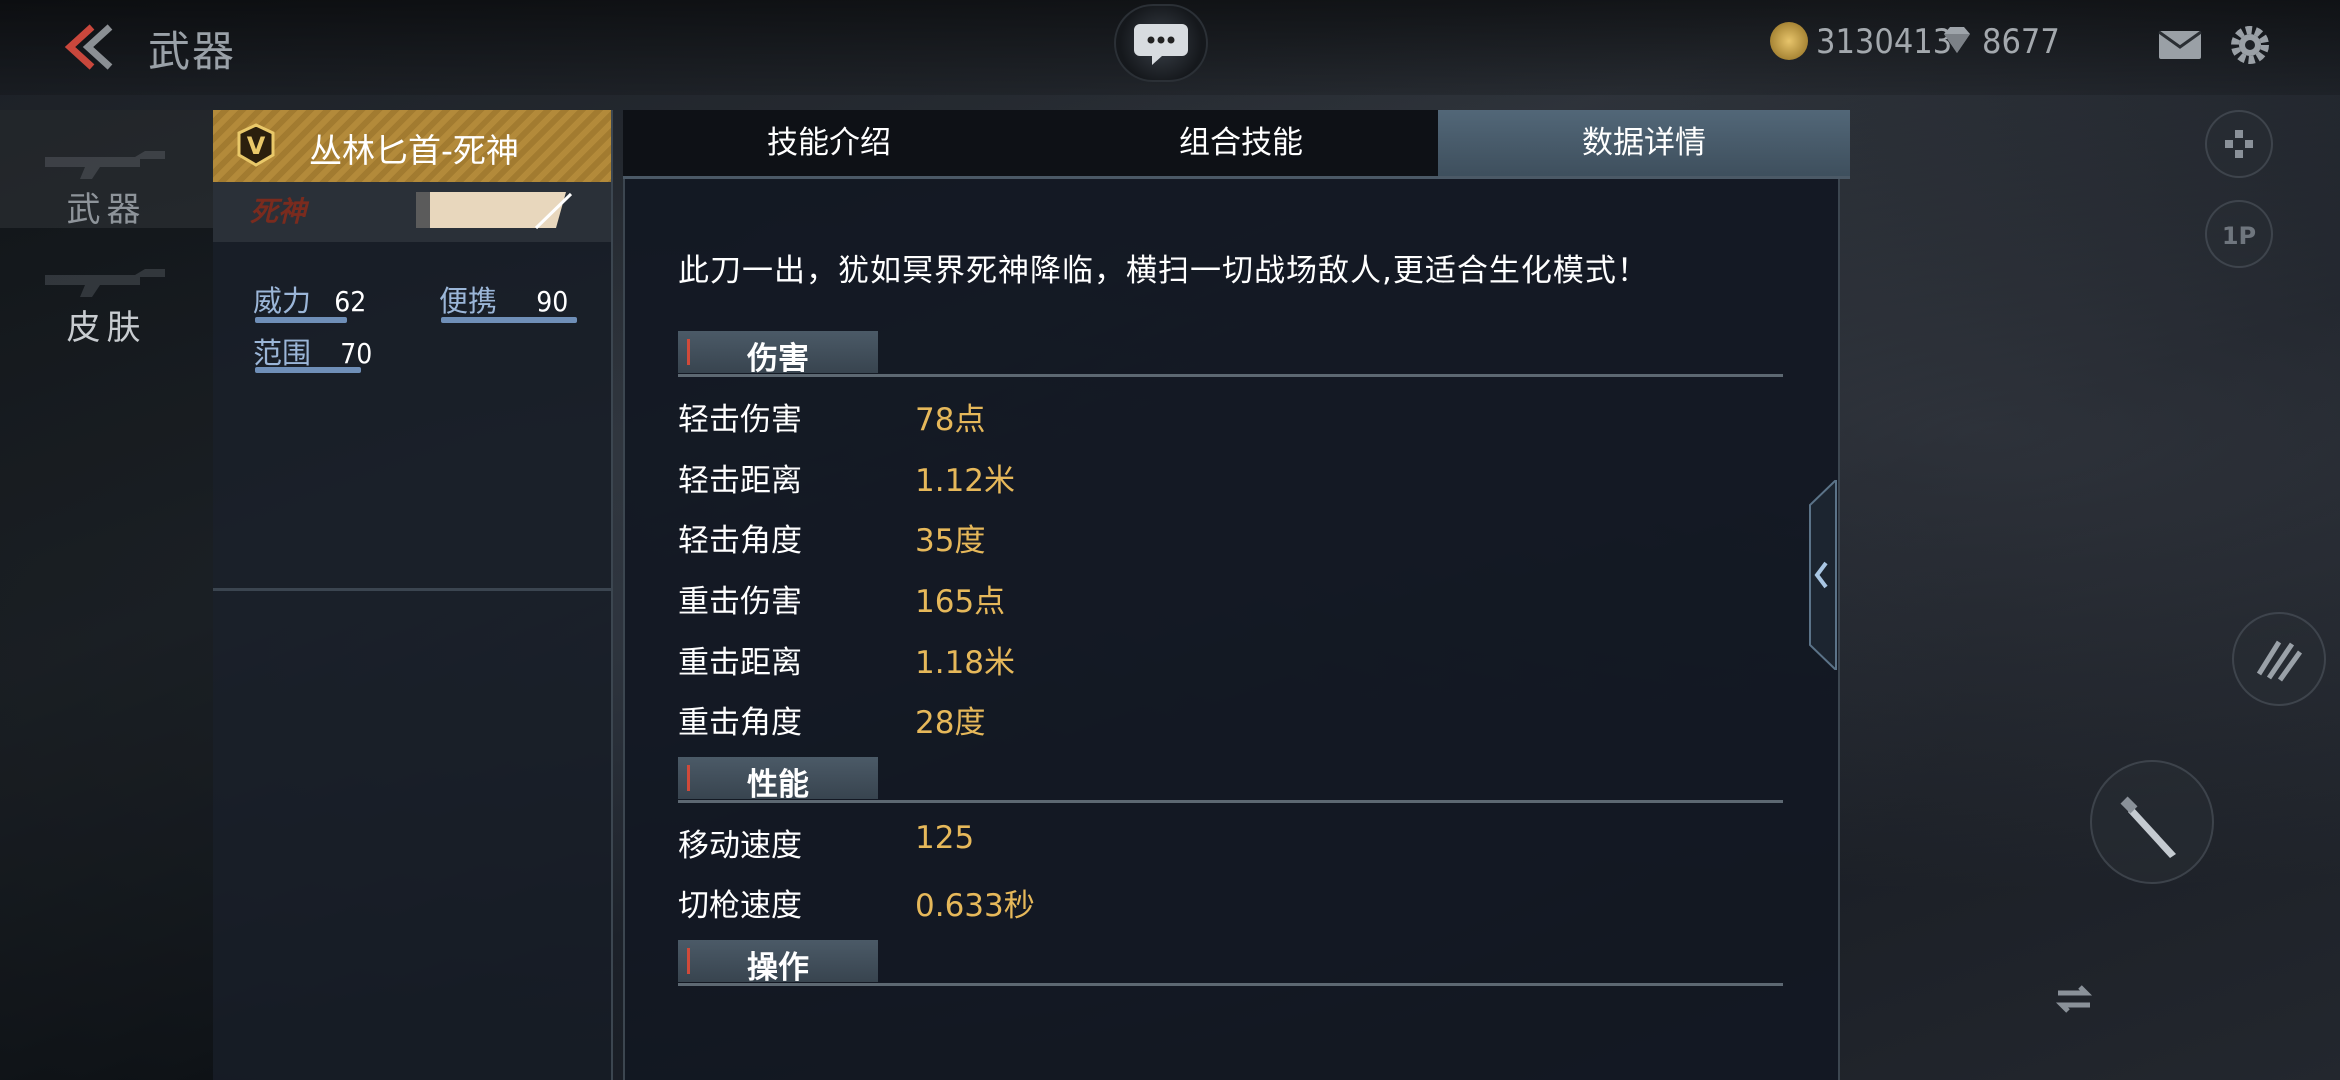 The height and width of the screenshot is (1080, 2340). What do you see at coordinates (278, 211) in the screenshot?
I see `skin-tag-label: 死神` at bounding box center [278, 211].